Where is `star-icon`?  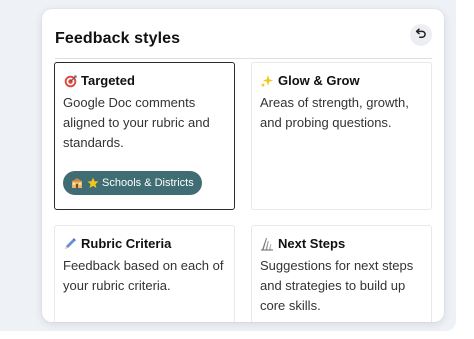
star-icon is located at coordinates (92, 183).